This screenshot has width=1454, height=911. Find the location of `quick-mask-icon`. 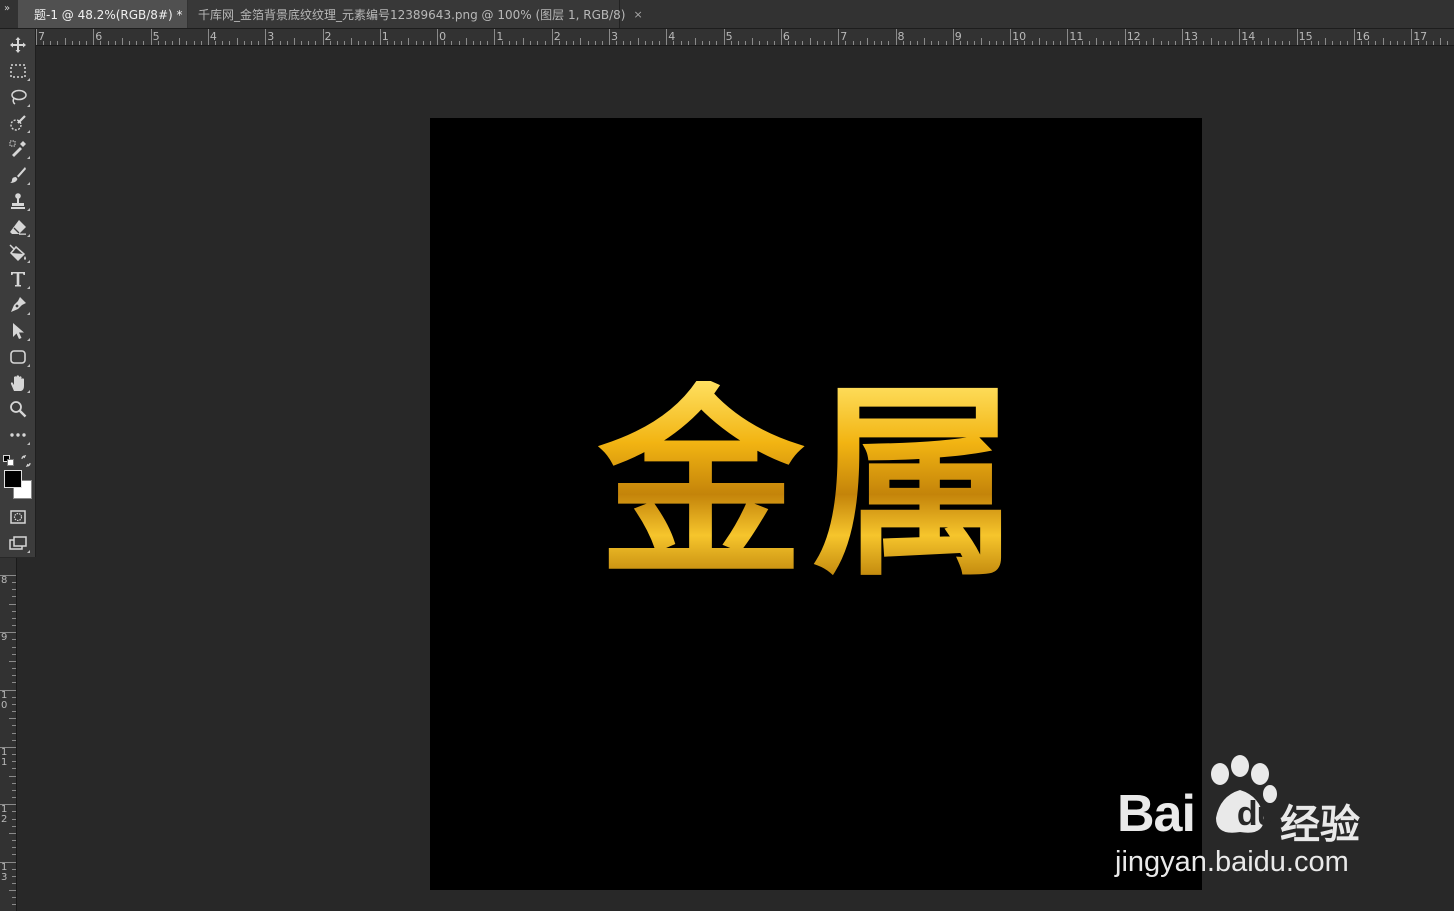

quick-mask-icon is located at coordinates (18, 517).